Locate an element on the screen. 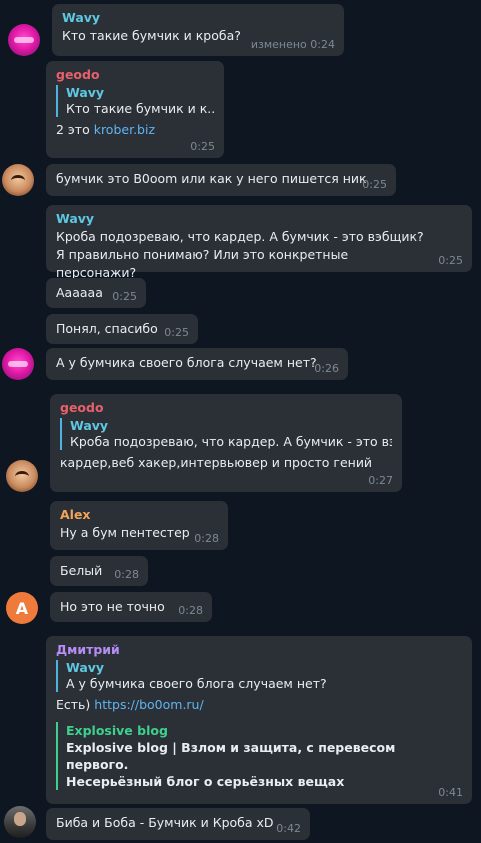 The image size is (481, 843). avatar-dmitry is located at coordinates (20, 822).